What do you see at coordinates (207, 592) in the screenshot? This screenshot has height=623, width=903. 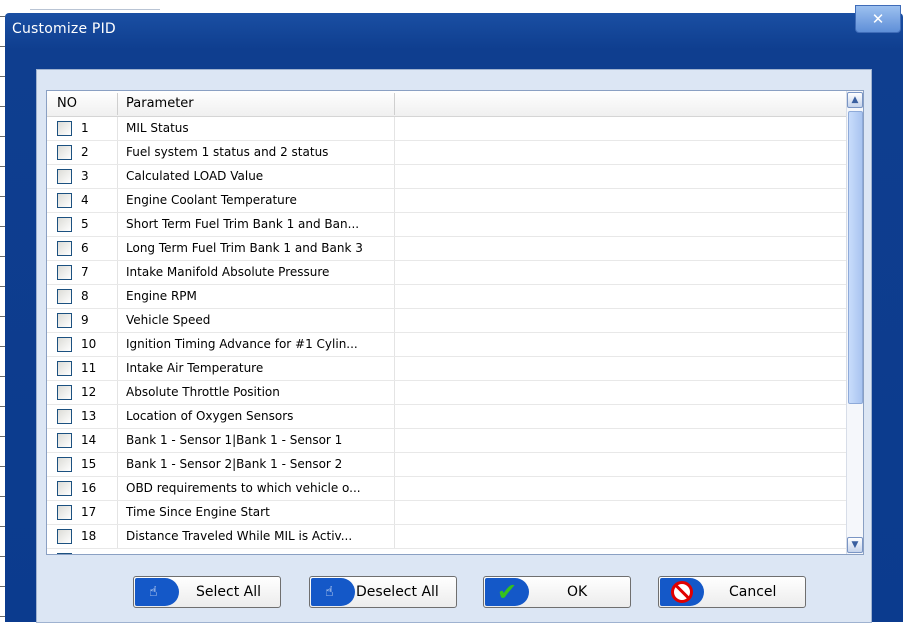 I see `select-all-button: ☝ Select All` at bounding box center [207, 592].